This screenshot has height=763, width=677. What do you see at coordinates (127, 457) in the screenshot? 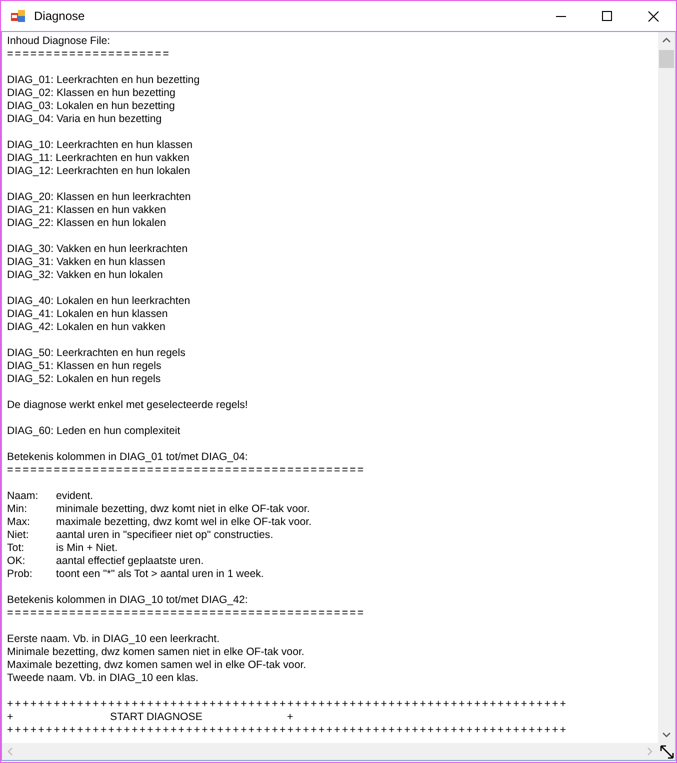
I see `text-line: Betekenis kolommen in DIAG_01 tot/met DIAG_04:` at bounding box center [127, 457].